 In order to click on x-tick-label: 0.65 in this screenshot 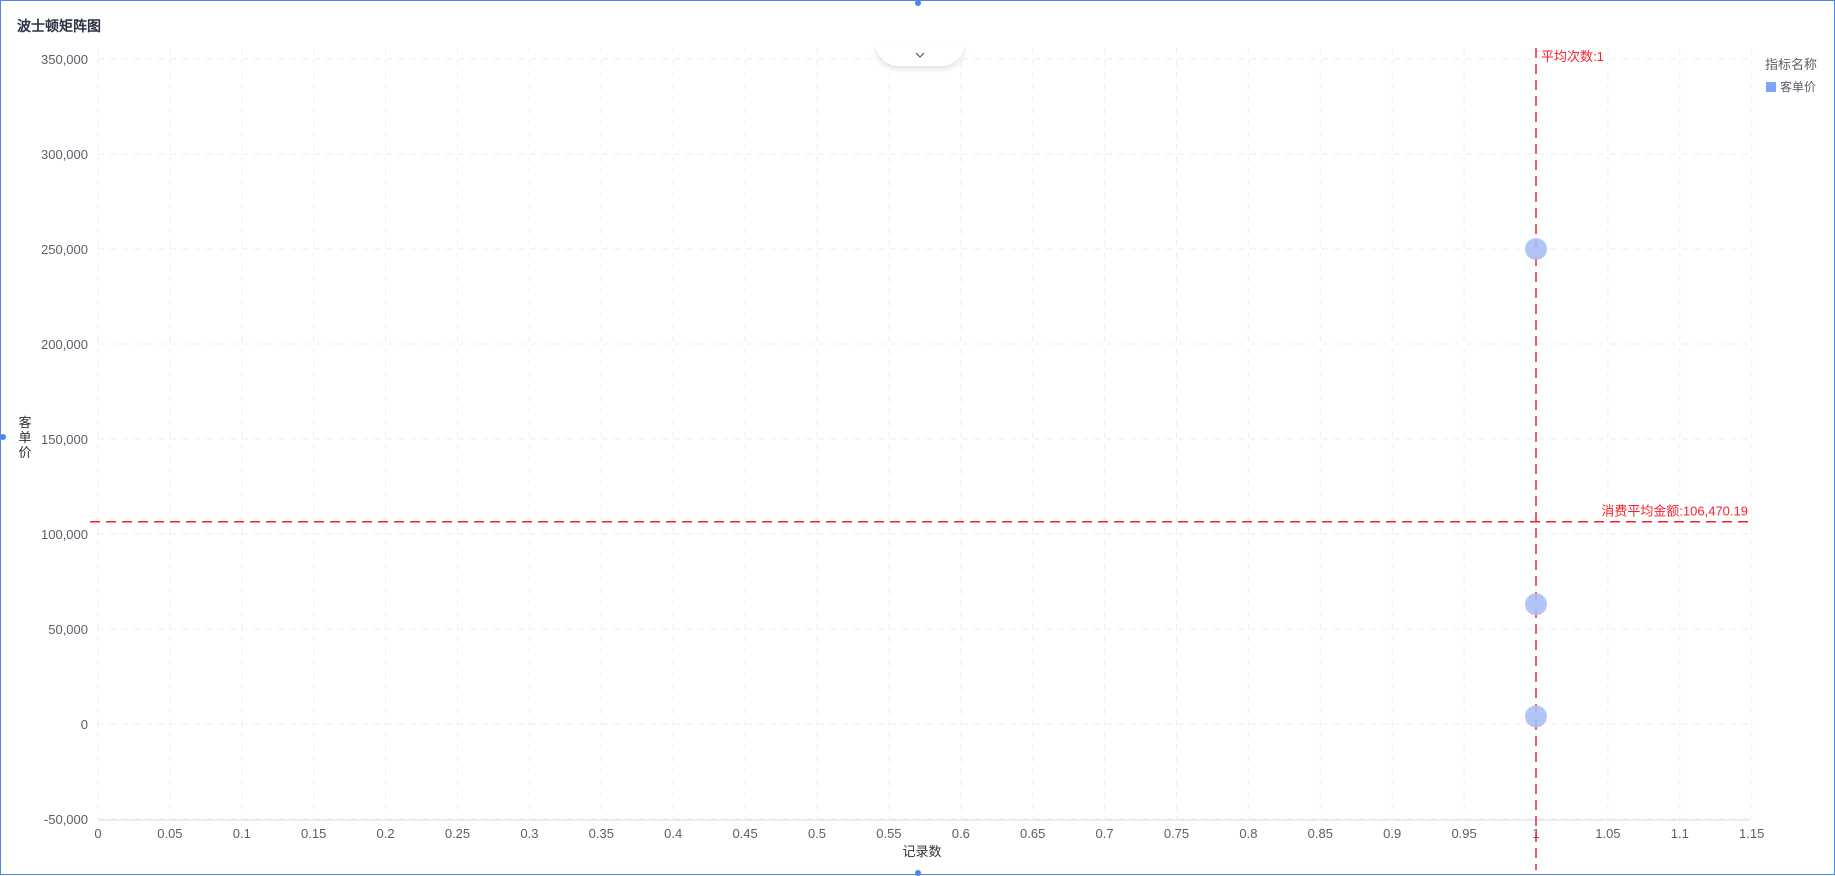, I will do `click(1032, 833)`.